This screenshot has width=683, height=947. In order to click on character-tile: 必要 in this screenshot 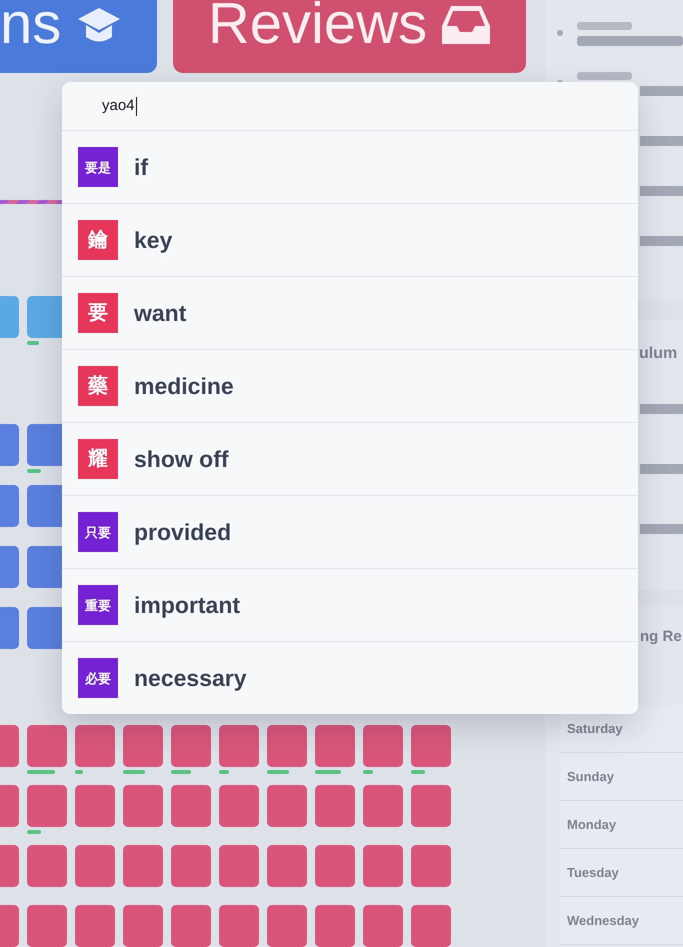, I will do `click(98, 678)`.